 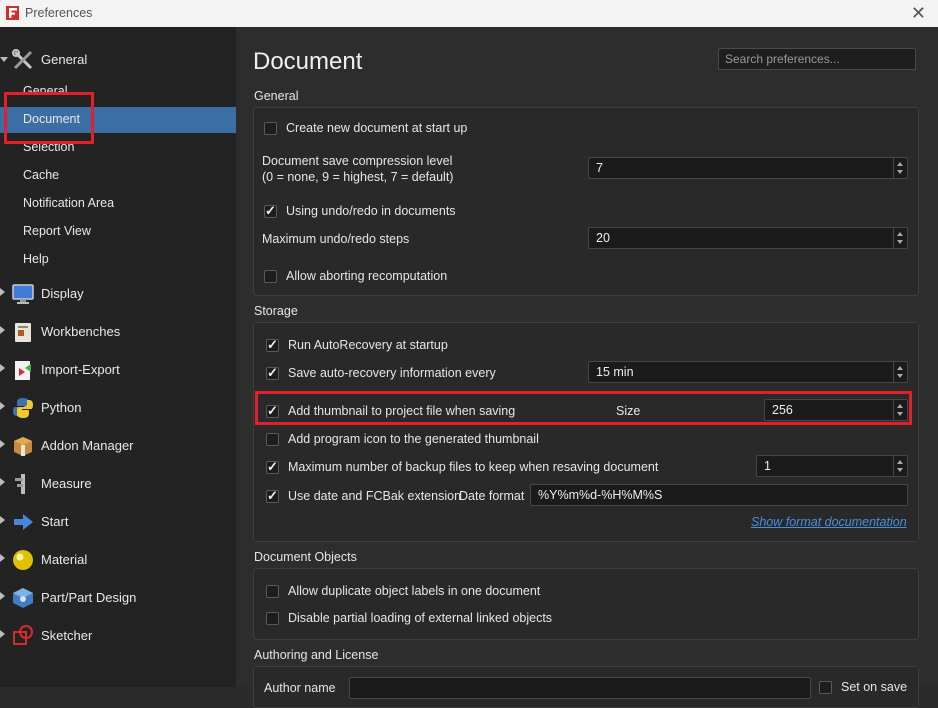 What do you see at coordinates (375, 496) in the screenshot?
I see `date-ext-label: Use date and FCBak extension` at bounding box center [375, 496].